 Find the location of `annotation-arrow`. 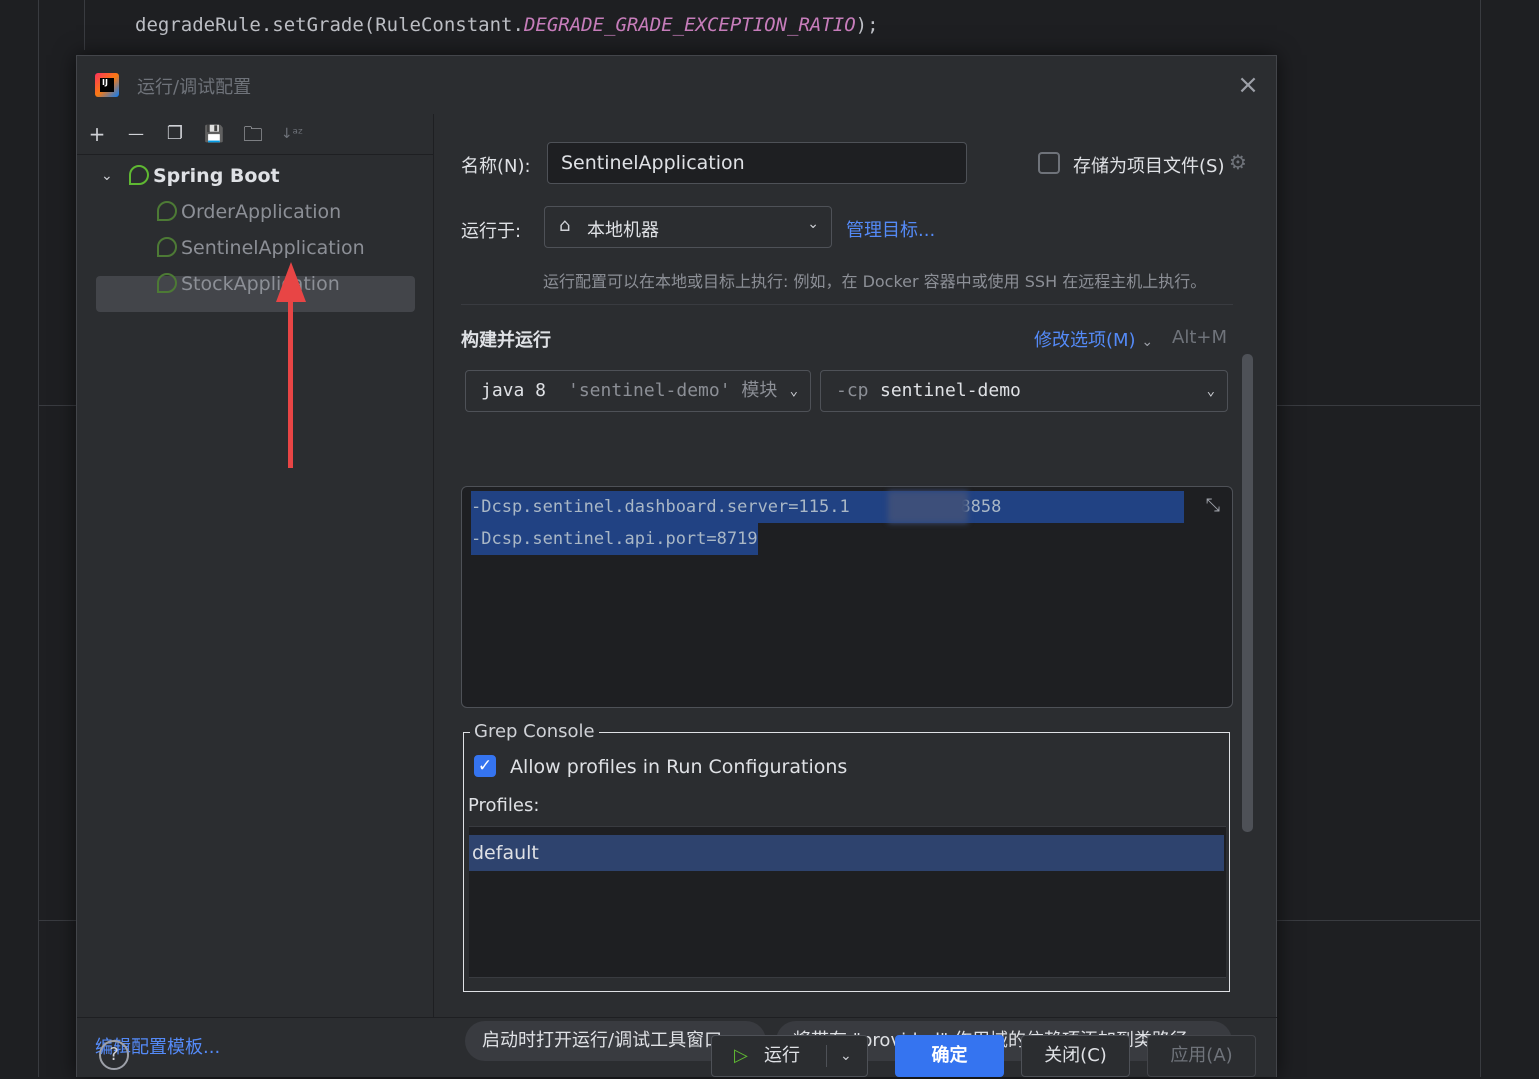

annotation-arrow is located at coordinates (290, 380).